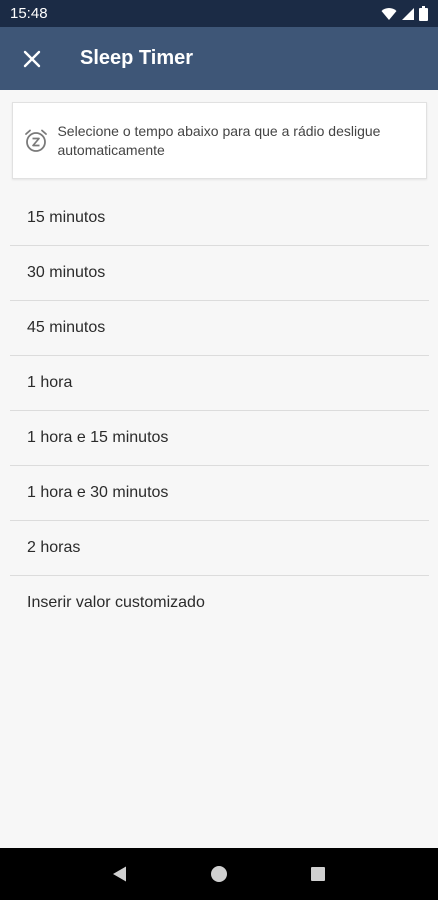 This screenshot has width=438, height=900. What do you see at coordinates (219, 218) in the screenshot?
I see `timer-option-15-min: 15 minutos` at bounding box center [219, 218].